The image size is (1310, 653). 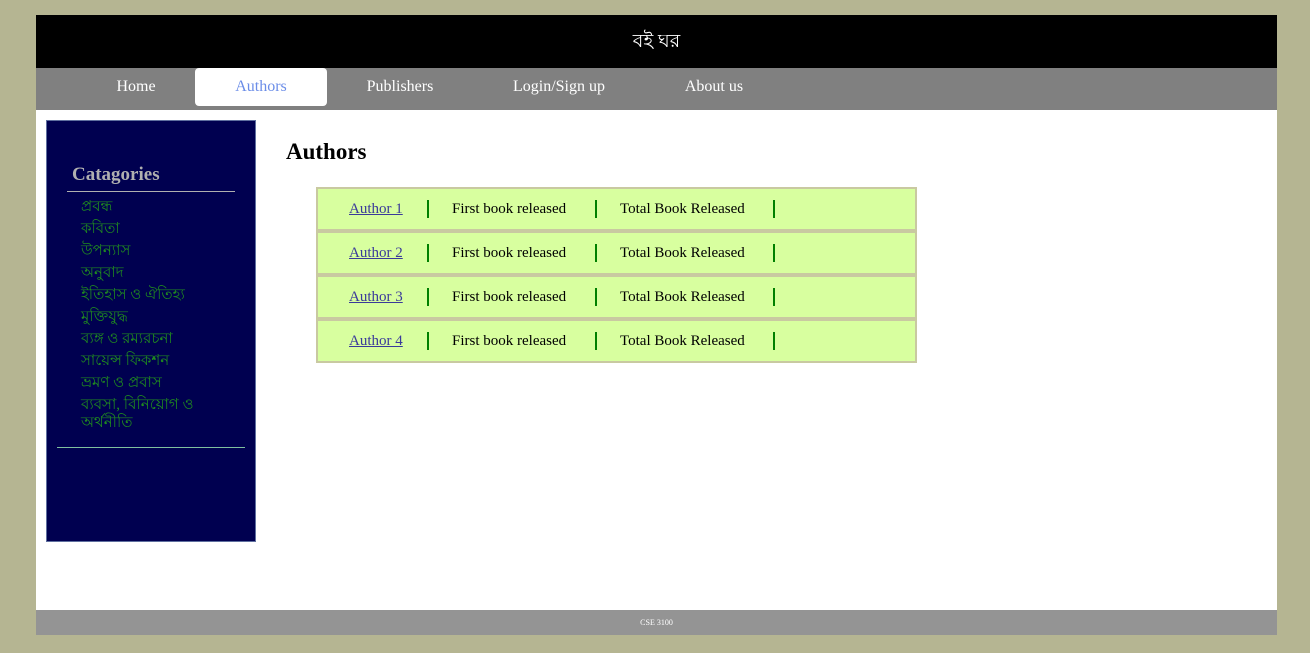 What do you see at coordinates (400, 89) in the screenshot?
I see `nav-publishers: Publishers` at bounding box center [400, 89].